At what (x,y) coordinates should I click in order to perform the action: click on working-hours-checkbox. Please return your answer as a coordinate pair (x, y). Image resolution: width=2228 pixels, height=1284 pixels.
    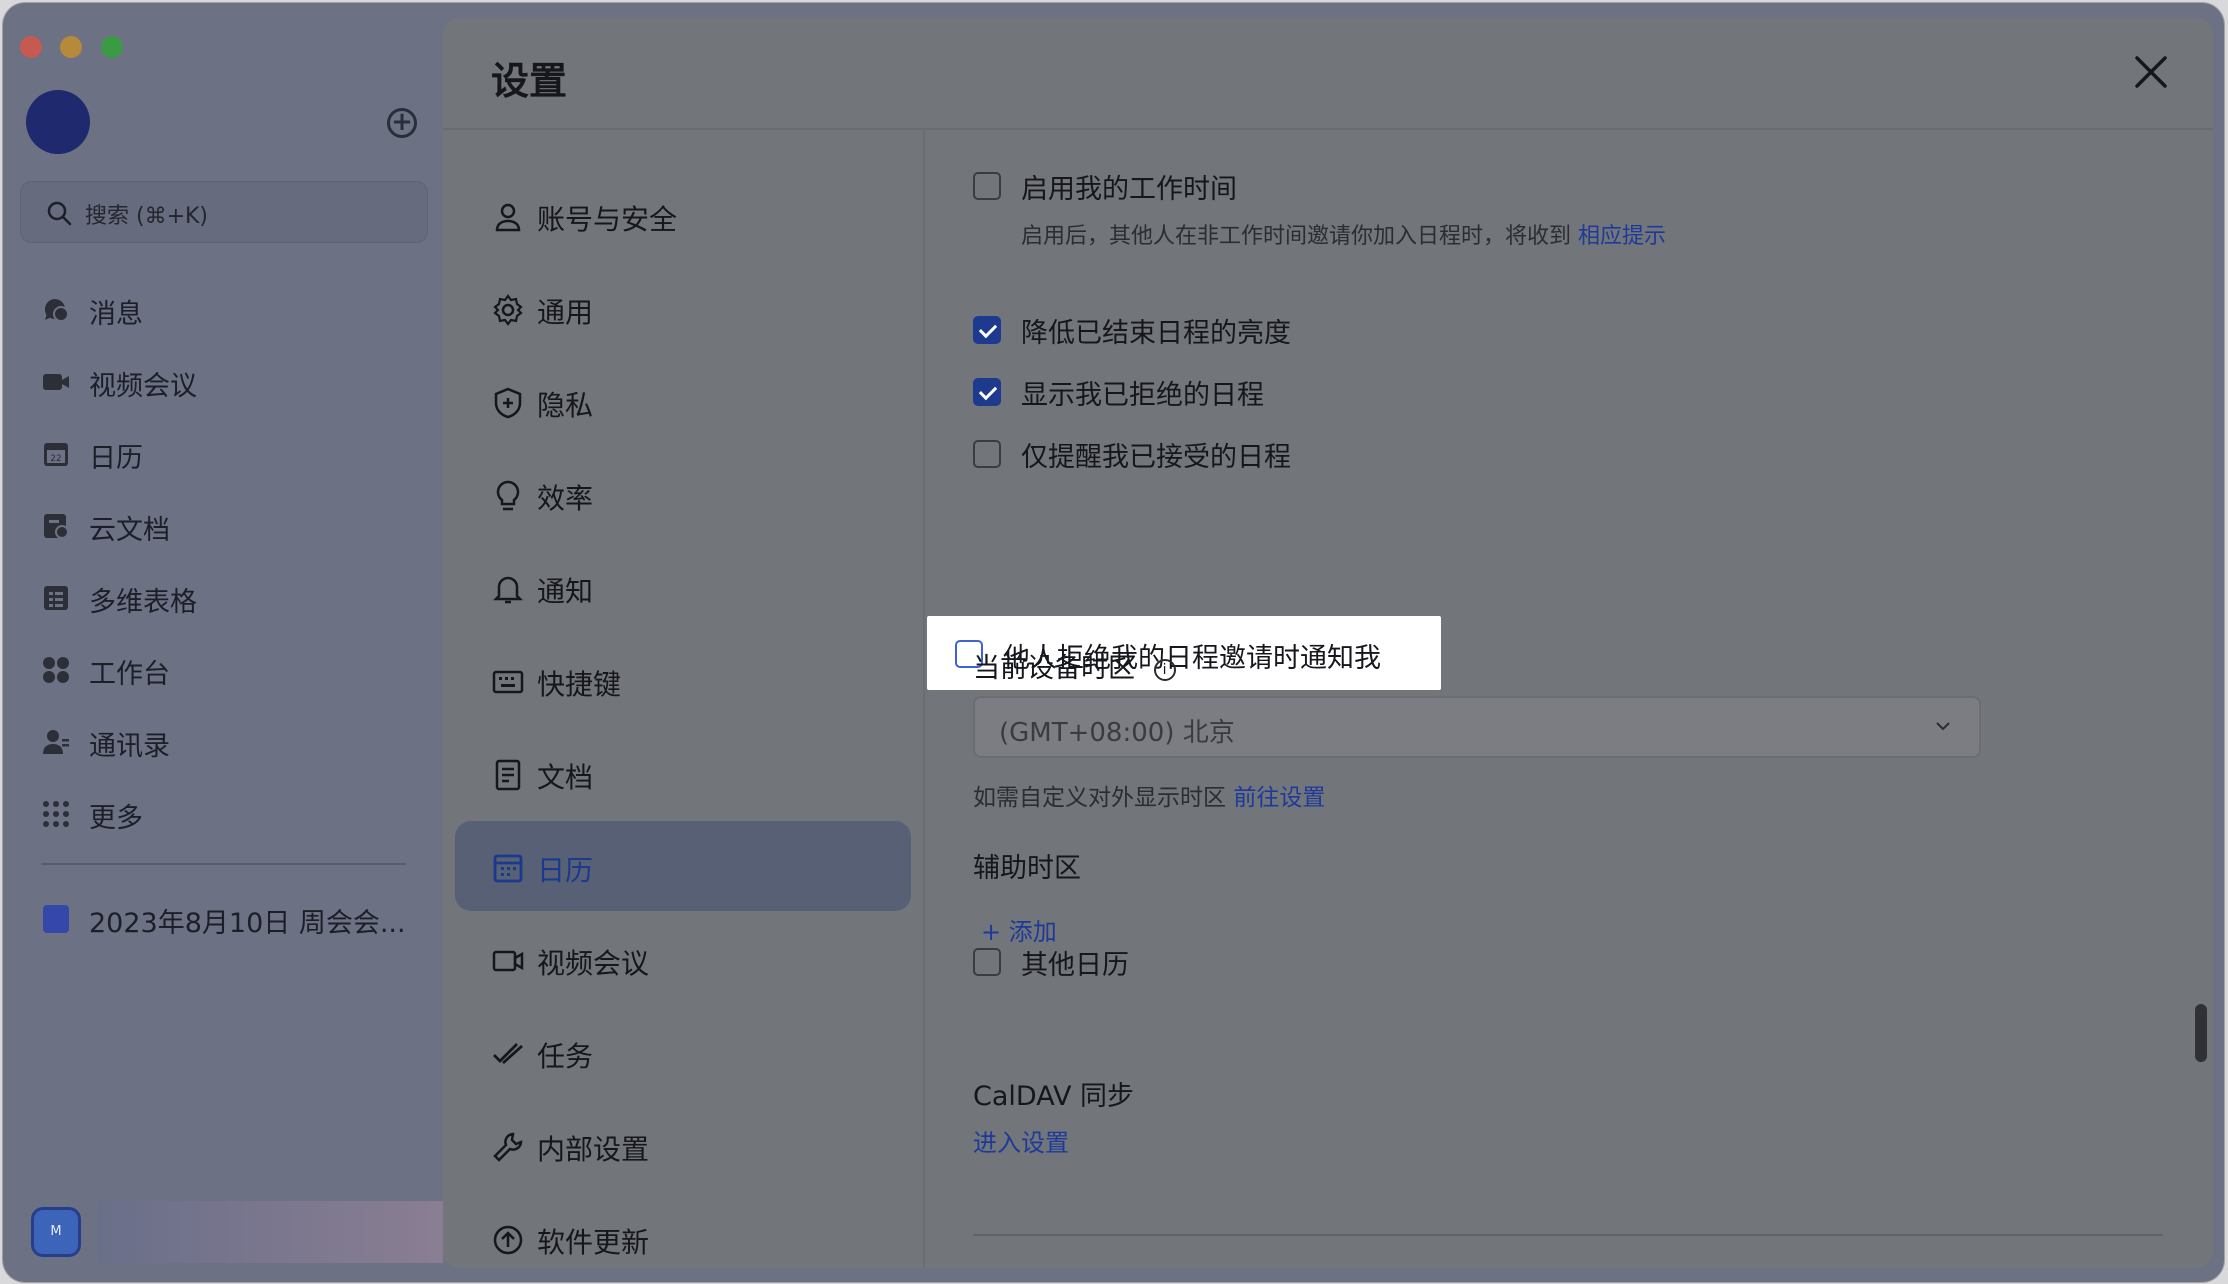
    Looking at the image, I should click on (987, 186).